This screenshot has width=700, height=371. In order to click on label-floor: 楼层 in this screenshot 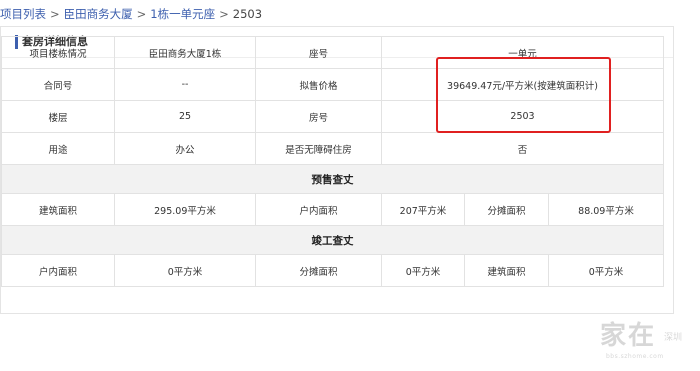, I will do `click(58, 116)`.